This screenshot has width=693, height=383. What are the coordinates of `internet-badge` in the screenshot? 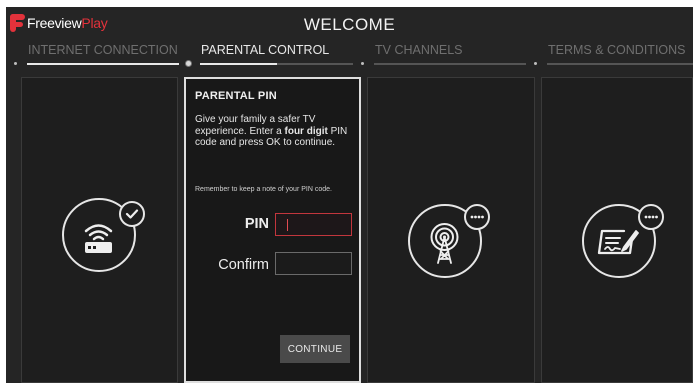 It's located at (132, 214).